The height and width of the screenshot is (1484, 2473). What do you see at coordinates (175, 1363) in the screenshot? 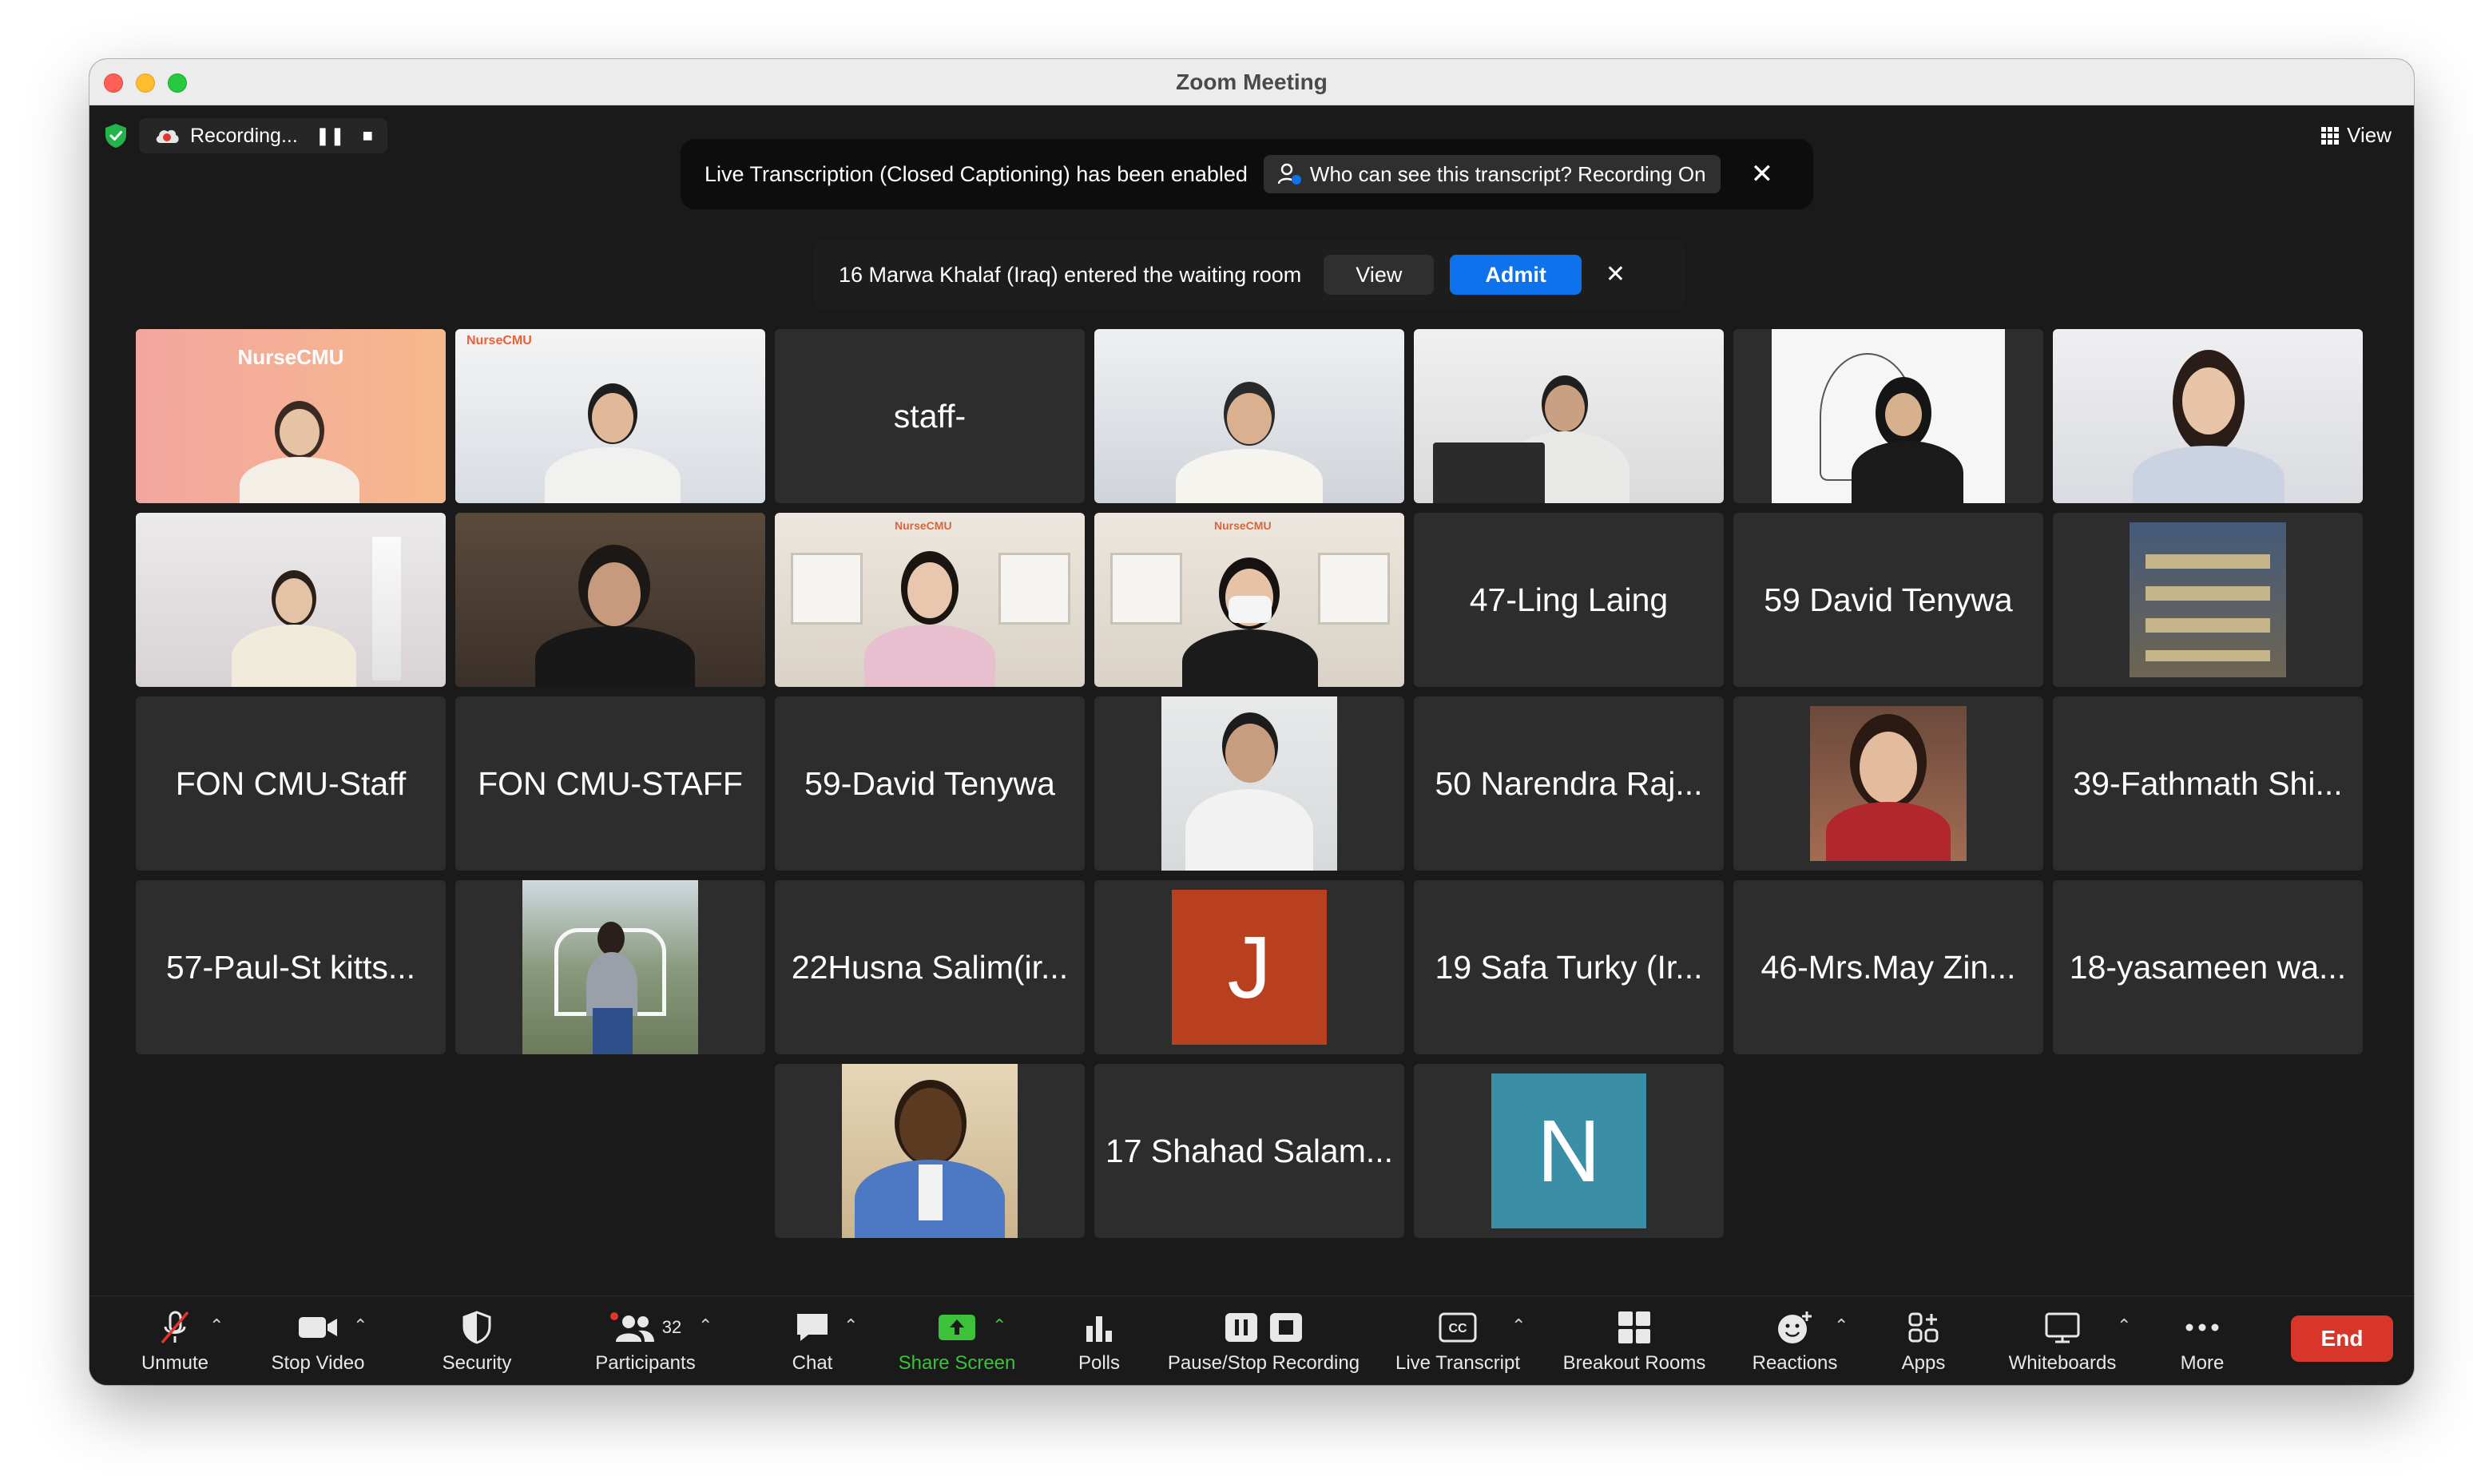
I see `unmute-label: Unmute` at bounding box center [175, 1363].